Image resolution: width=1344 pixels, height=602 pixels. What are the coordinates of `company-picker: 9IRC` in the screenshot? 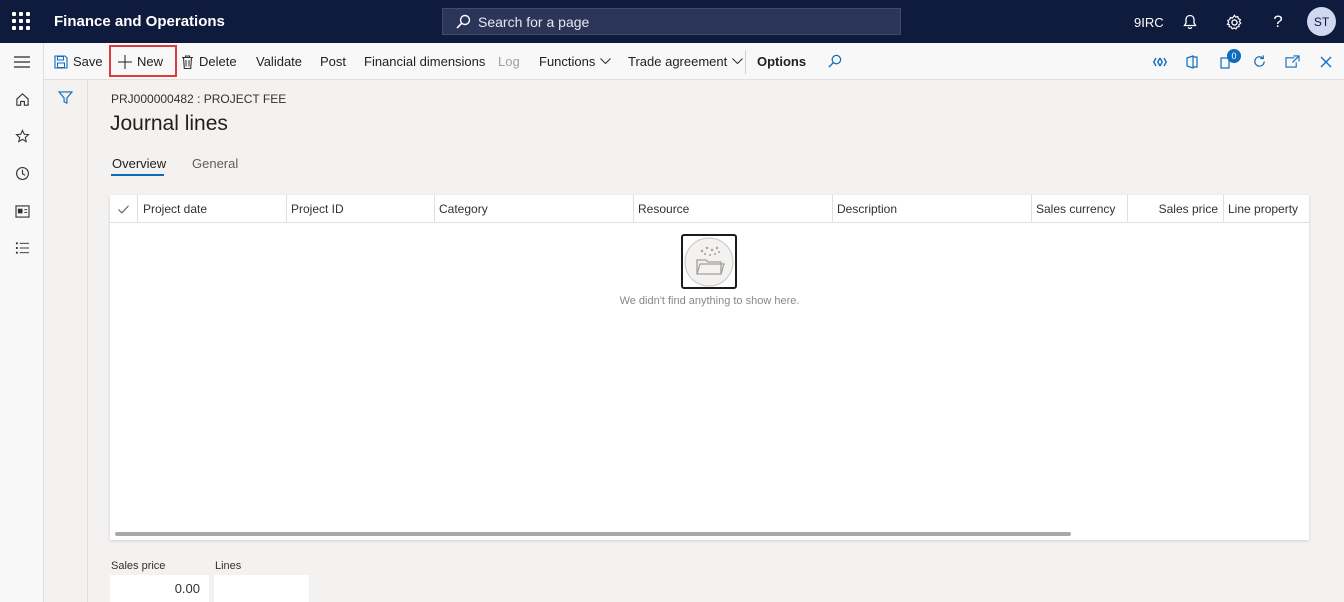 It's located at (1149, 22).